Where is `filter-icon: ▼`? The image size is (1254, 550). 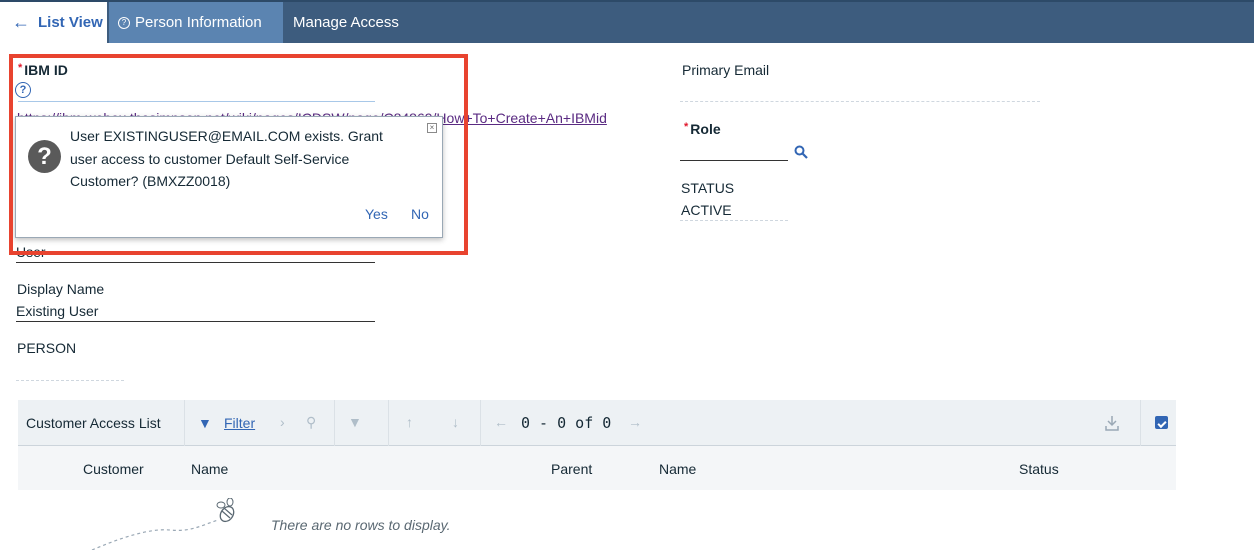
filter-icon: ▼ is located at coordinates (205, 423).